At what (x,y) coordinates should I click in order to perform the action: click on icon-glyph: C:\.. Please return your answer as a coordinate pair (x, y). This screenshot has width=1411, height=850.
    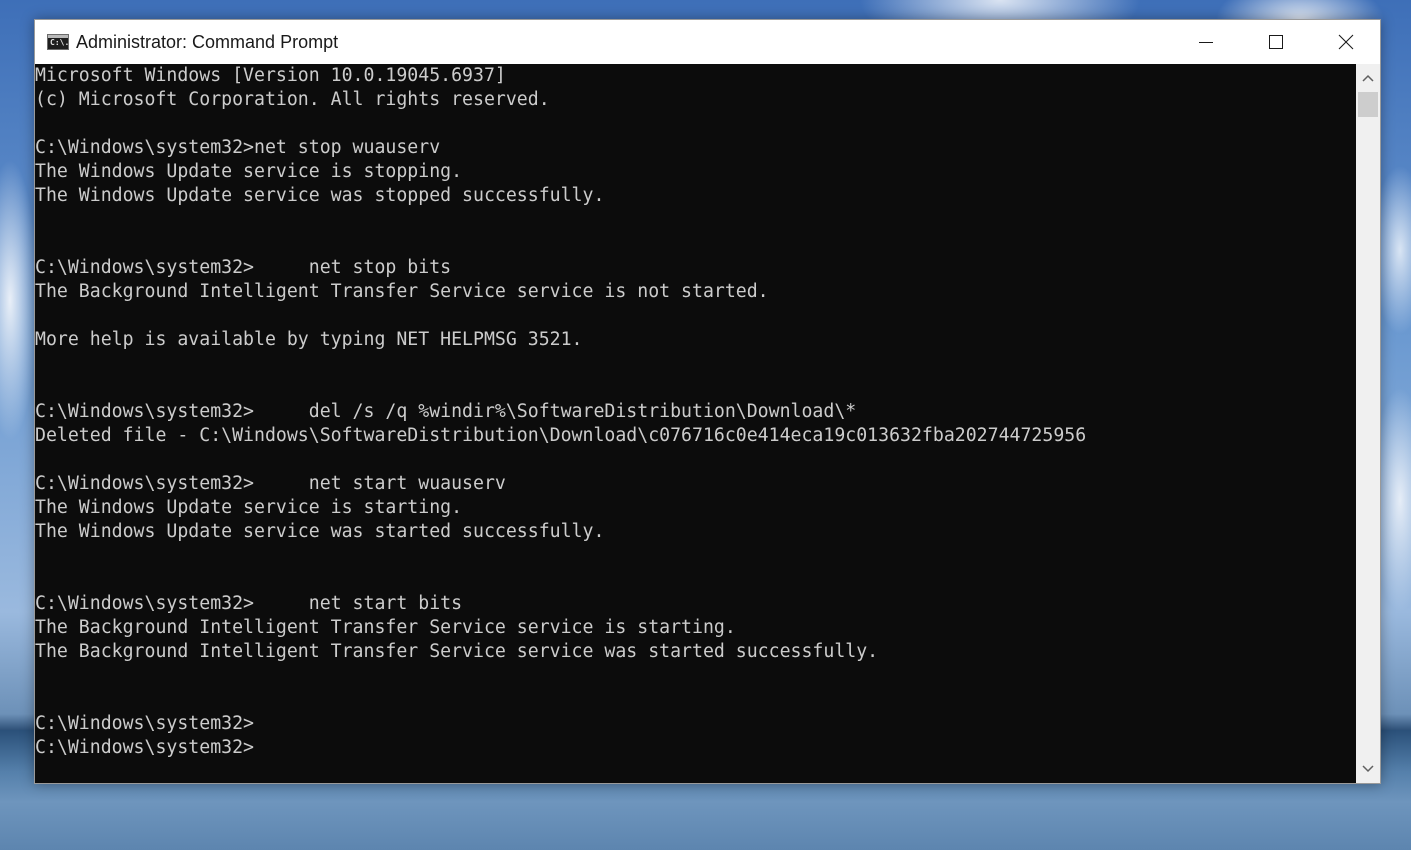
    Looking at the image, I should click on (60, 42).